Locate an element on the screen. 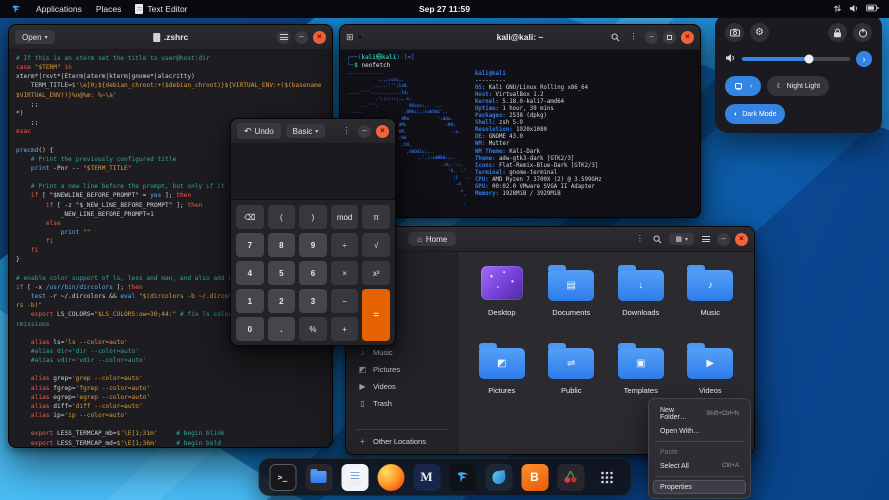  terminal-icon: >_ is located at coordinates (282, 477).